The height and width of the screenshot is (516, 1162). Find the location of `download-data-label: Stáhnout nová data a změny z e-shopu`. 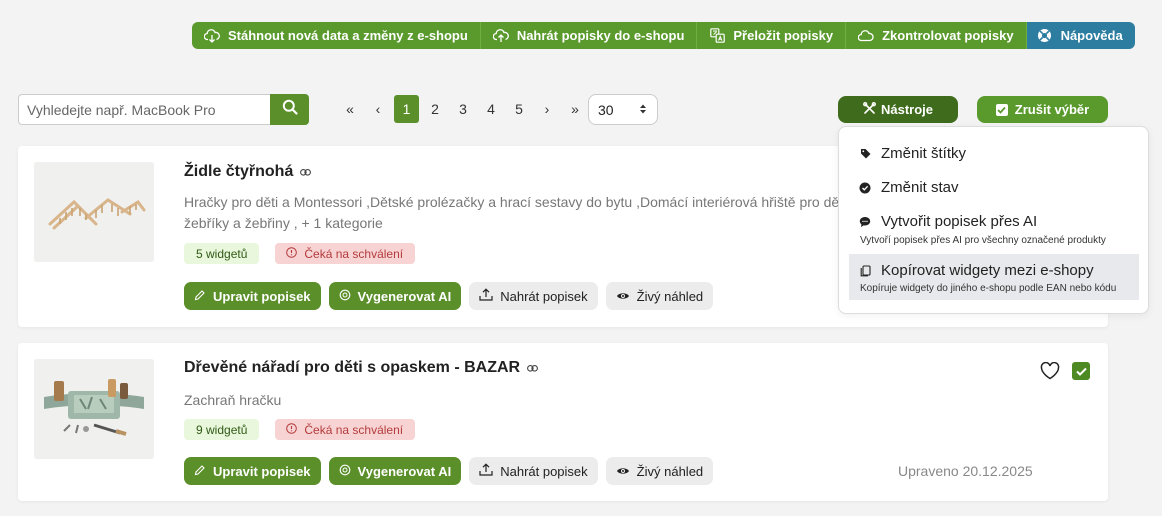

download-data-label: Stáhnout nová data a změny z e-shopu is located at coordinates (348, 35).